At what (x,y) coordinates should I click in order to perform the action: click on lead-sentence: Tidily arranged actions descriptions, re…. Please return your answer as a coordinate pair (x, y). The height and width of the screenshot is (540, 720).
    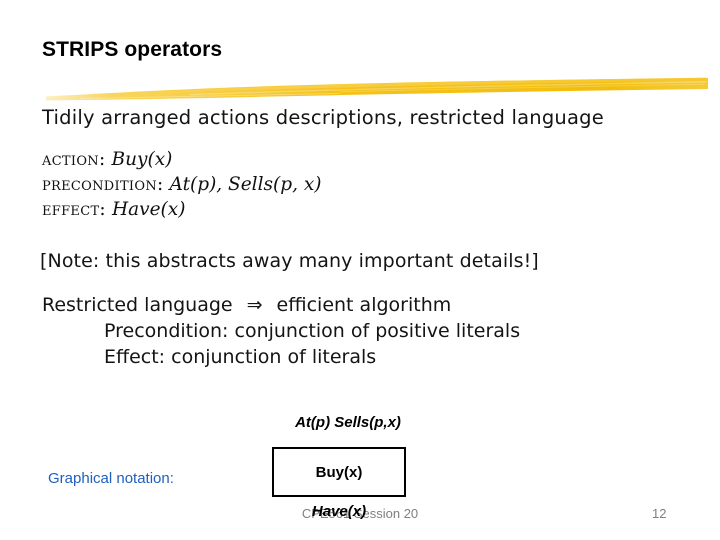
    Looking at the image, I should click on (323, 117).